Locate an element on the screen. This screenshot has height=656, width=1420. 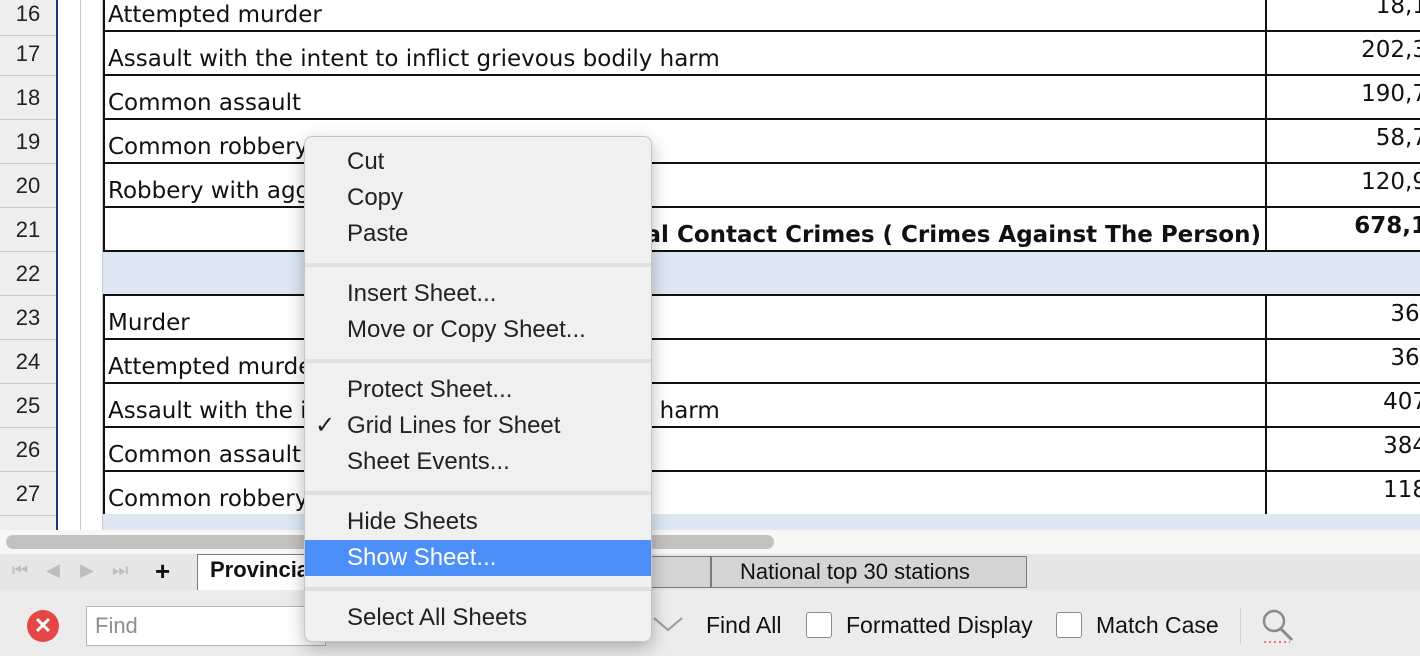
menu-item-cut: Cut is located at coordinates (478, 162).